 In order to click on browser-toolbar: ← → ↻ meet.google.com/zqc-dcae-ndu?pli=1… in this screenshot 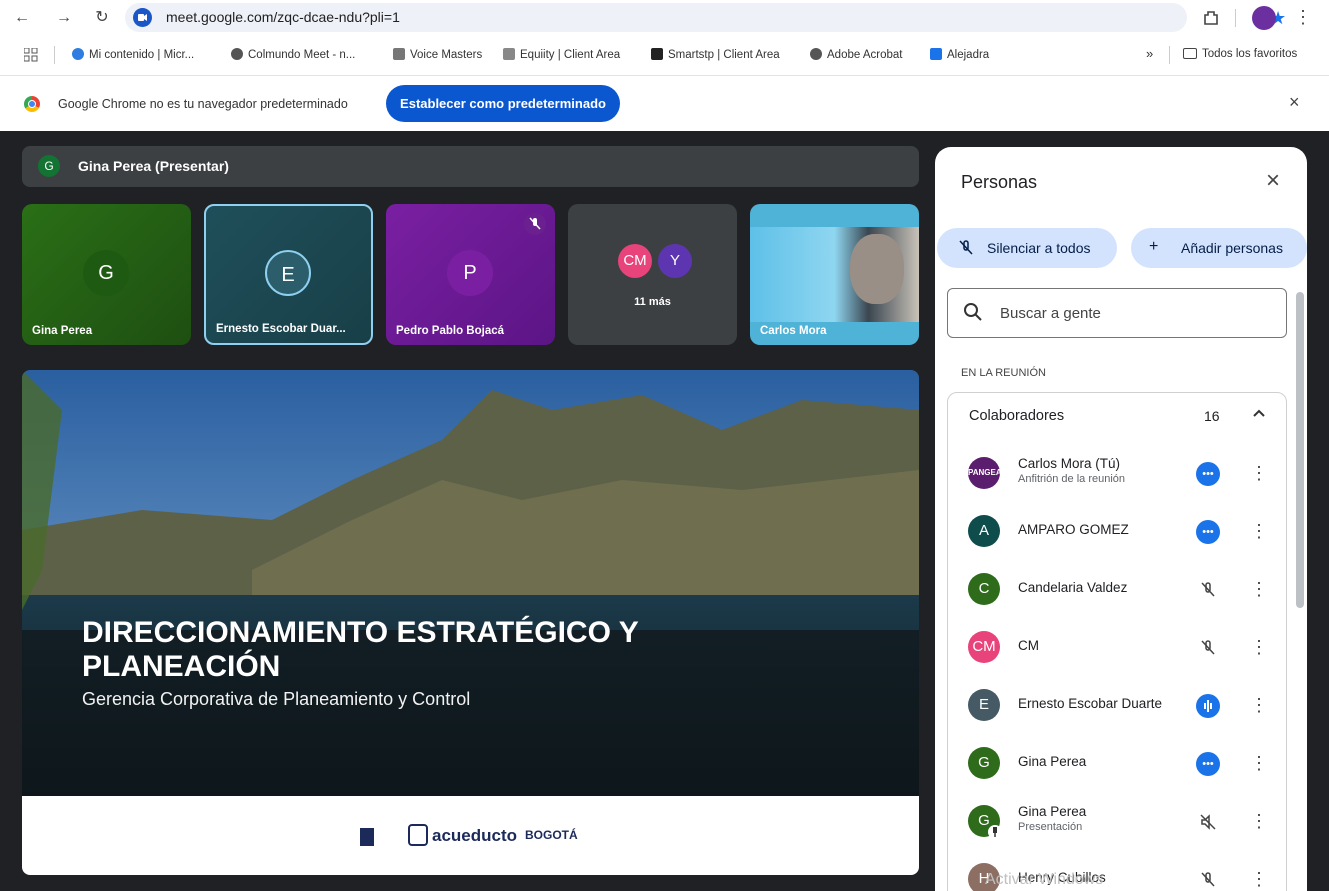, I will do `click(664, 18)`.